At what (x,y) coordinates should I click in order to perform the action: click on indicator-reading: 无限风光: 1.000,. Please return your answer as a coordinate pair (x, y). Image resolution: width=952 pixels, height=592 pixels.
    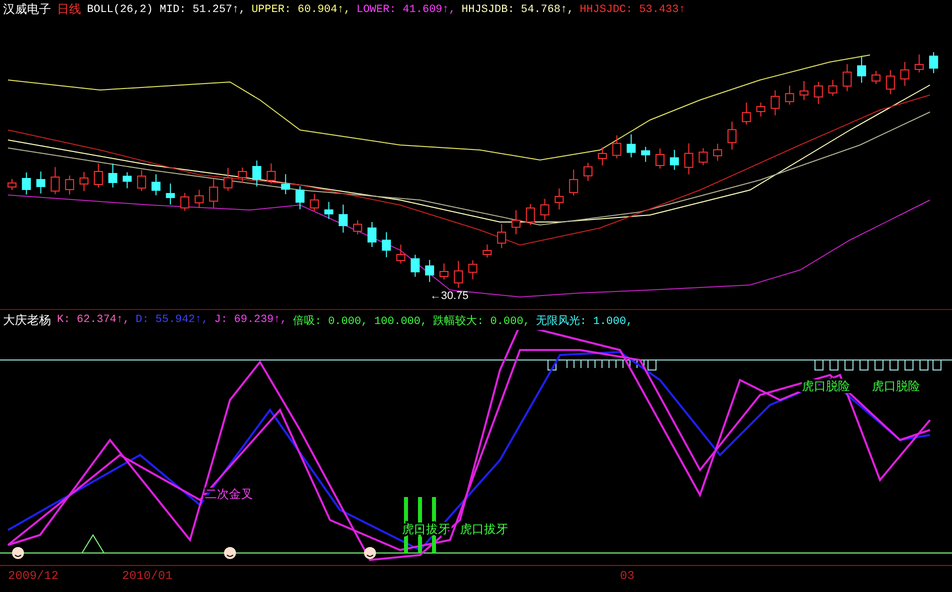
    Looking at the image, I should click on (584, 321).